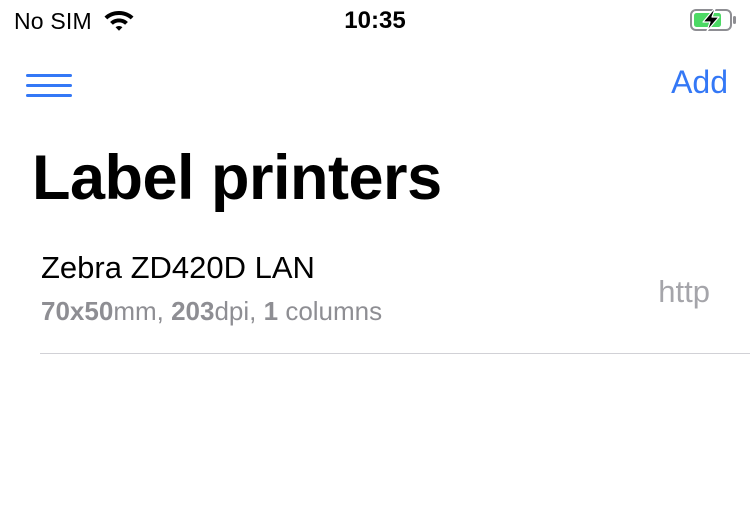  Describe the element at coordinates (49, 85) in the screenshot. I see `menu-button` at that location.